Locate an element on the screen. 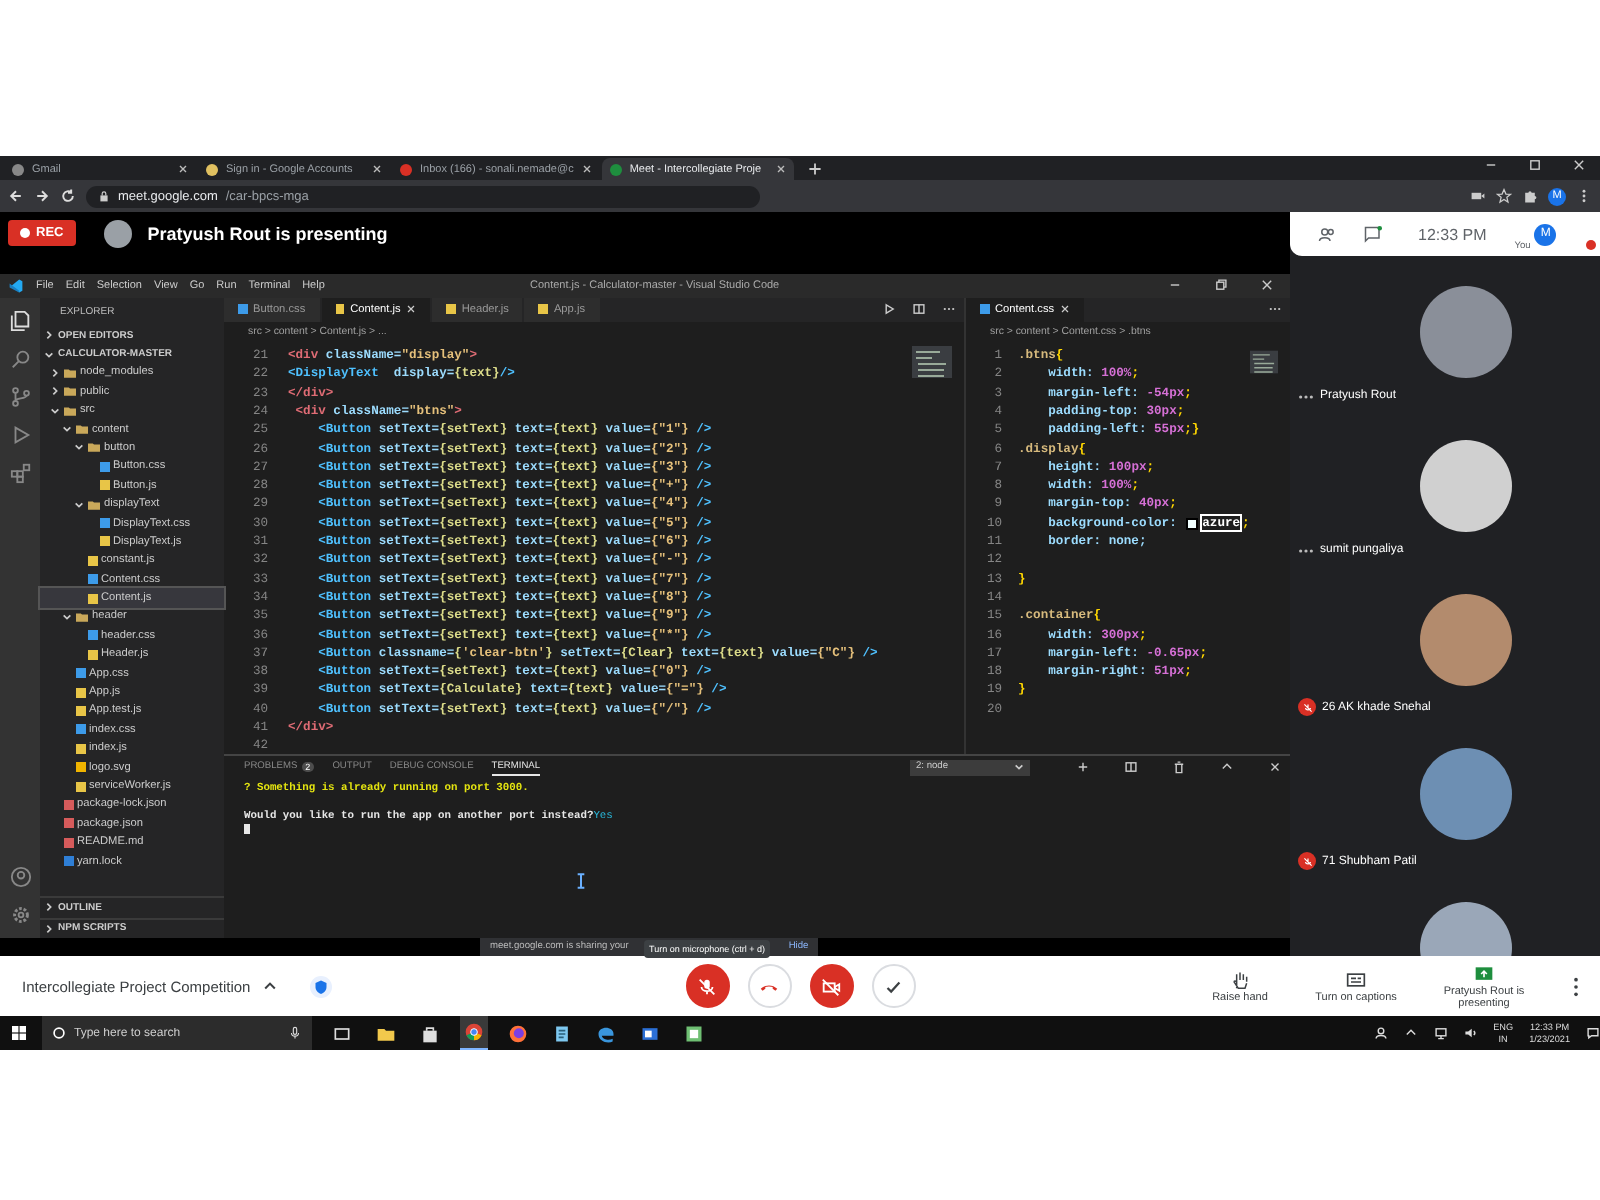 This screenshot has height=1200, width=1600. captions-icon is located at coordinates (1356, 979).